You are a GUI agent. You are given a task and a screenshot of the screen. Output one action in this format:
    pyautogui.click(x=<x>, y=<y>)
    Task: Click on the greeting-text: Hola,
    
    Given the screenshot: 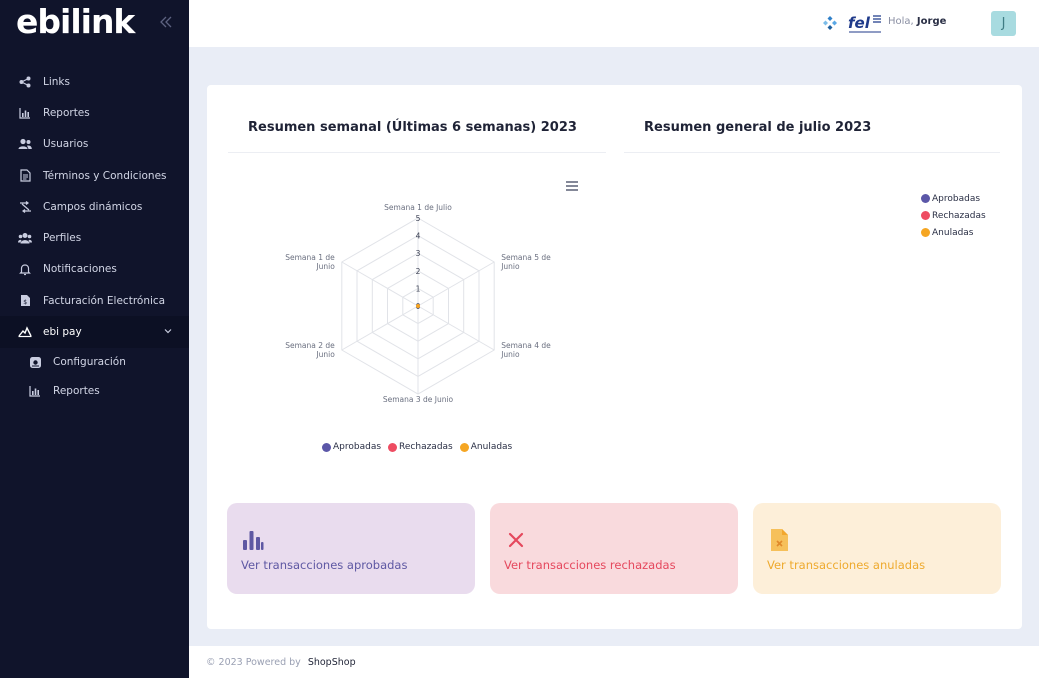 What is the action you would take?
    pyautogui.click(x=901, y=21)
    